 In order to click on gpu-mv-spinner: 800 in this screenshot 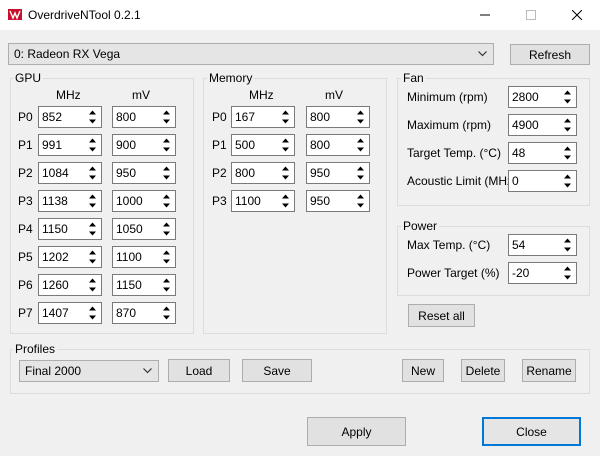, I will do `click(144, 117)`.